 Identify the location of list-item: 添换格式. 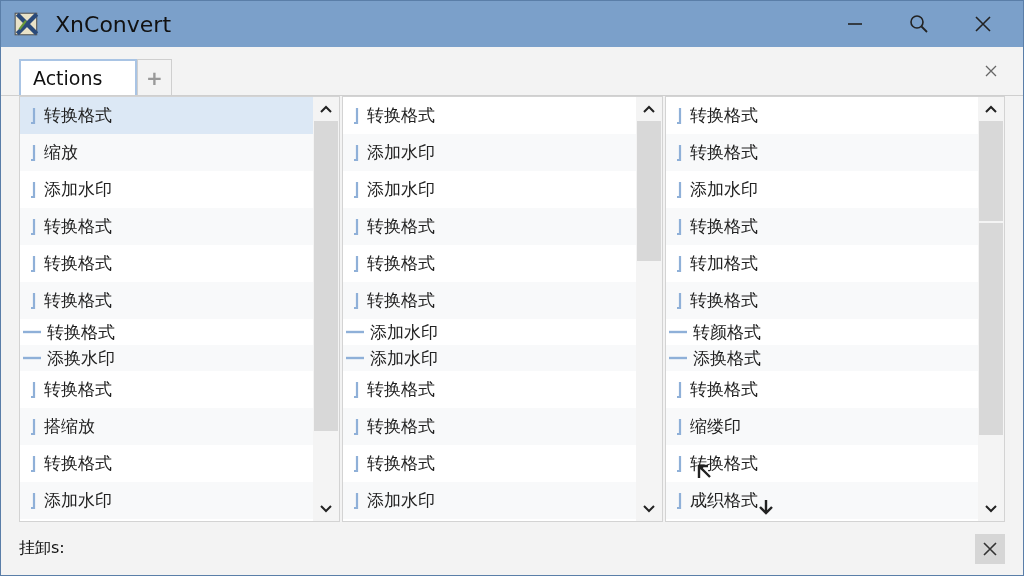
(821, 358).